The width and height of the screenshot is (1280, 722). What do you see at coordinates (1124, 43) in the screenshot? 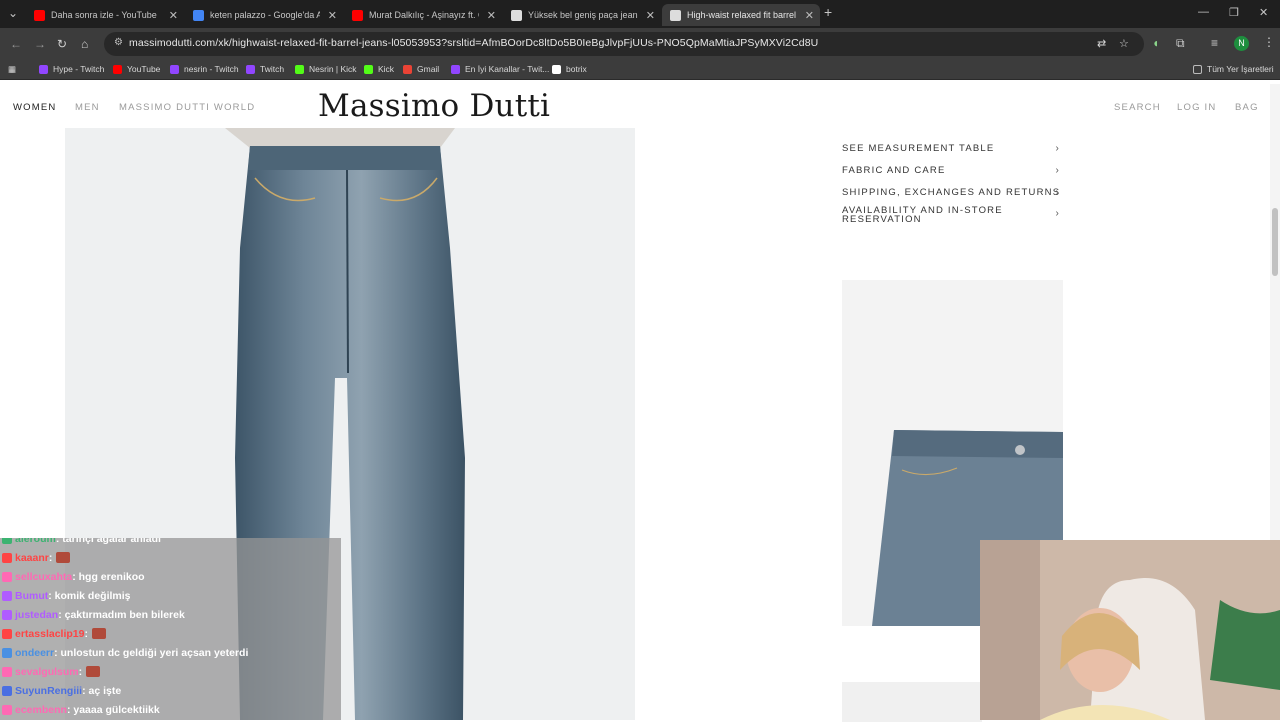
I see `bookmark-star-icon: ☆` at bounding box center [1124, 43].